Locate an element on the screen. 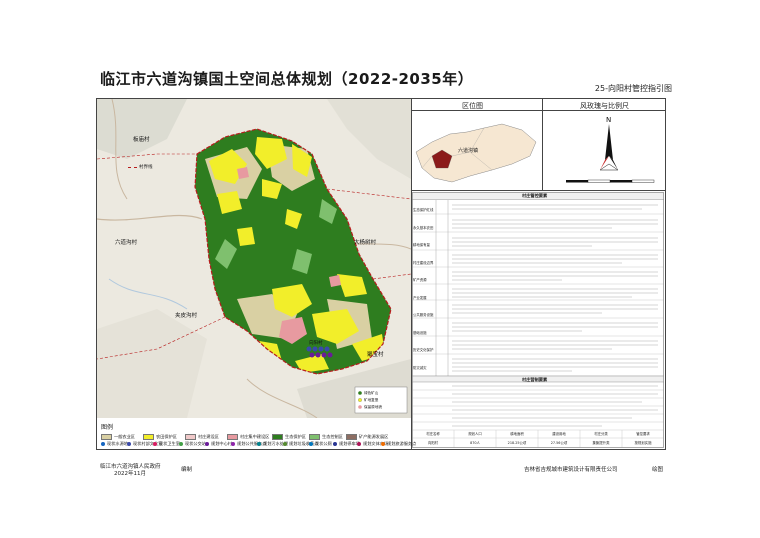 The image size is (760, 538). village-label-jiapigou: 夹皮沟村 is located at coordinates (186, 316).